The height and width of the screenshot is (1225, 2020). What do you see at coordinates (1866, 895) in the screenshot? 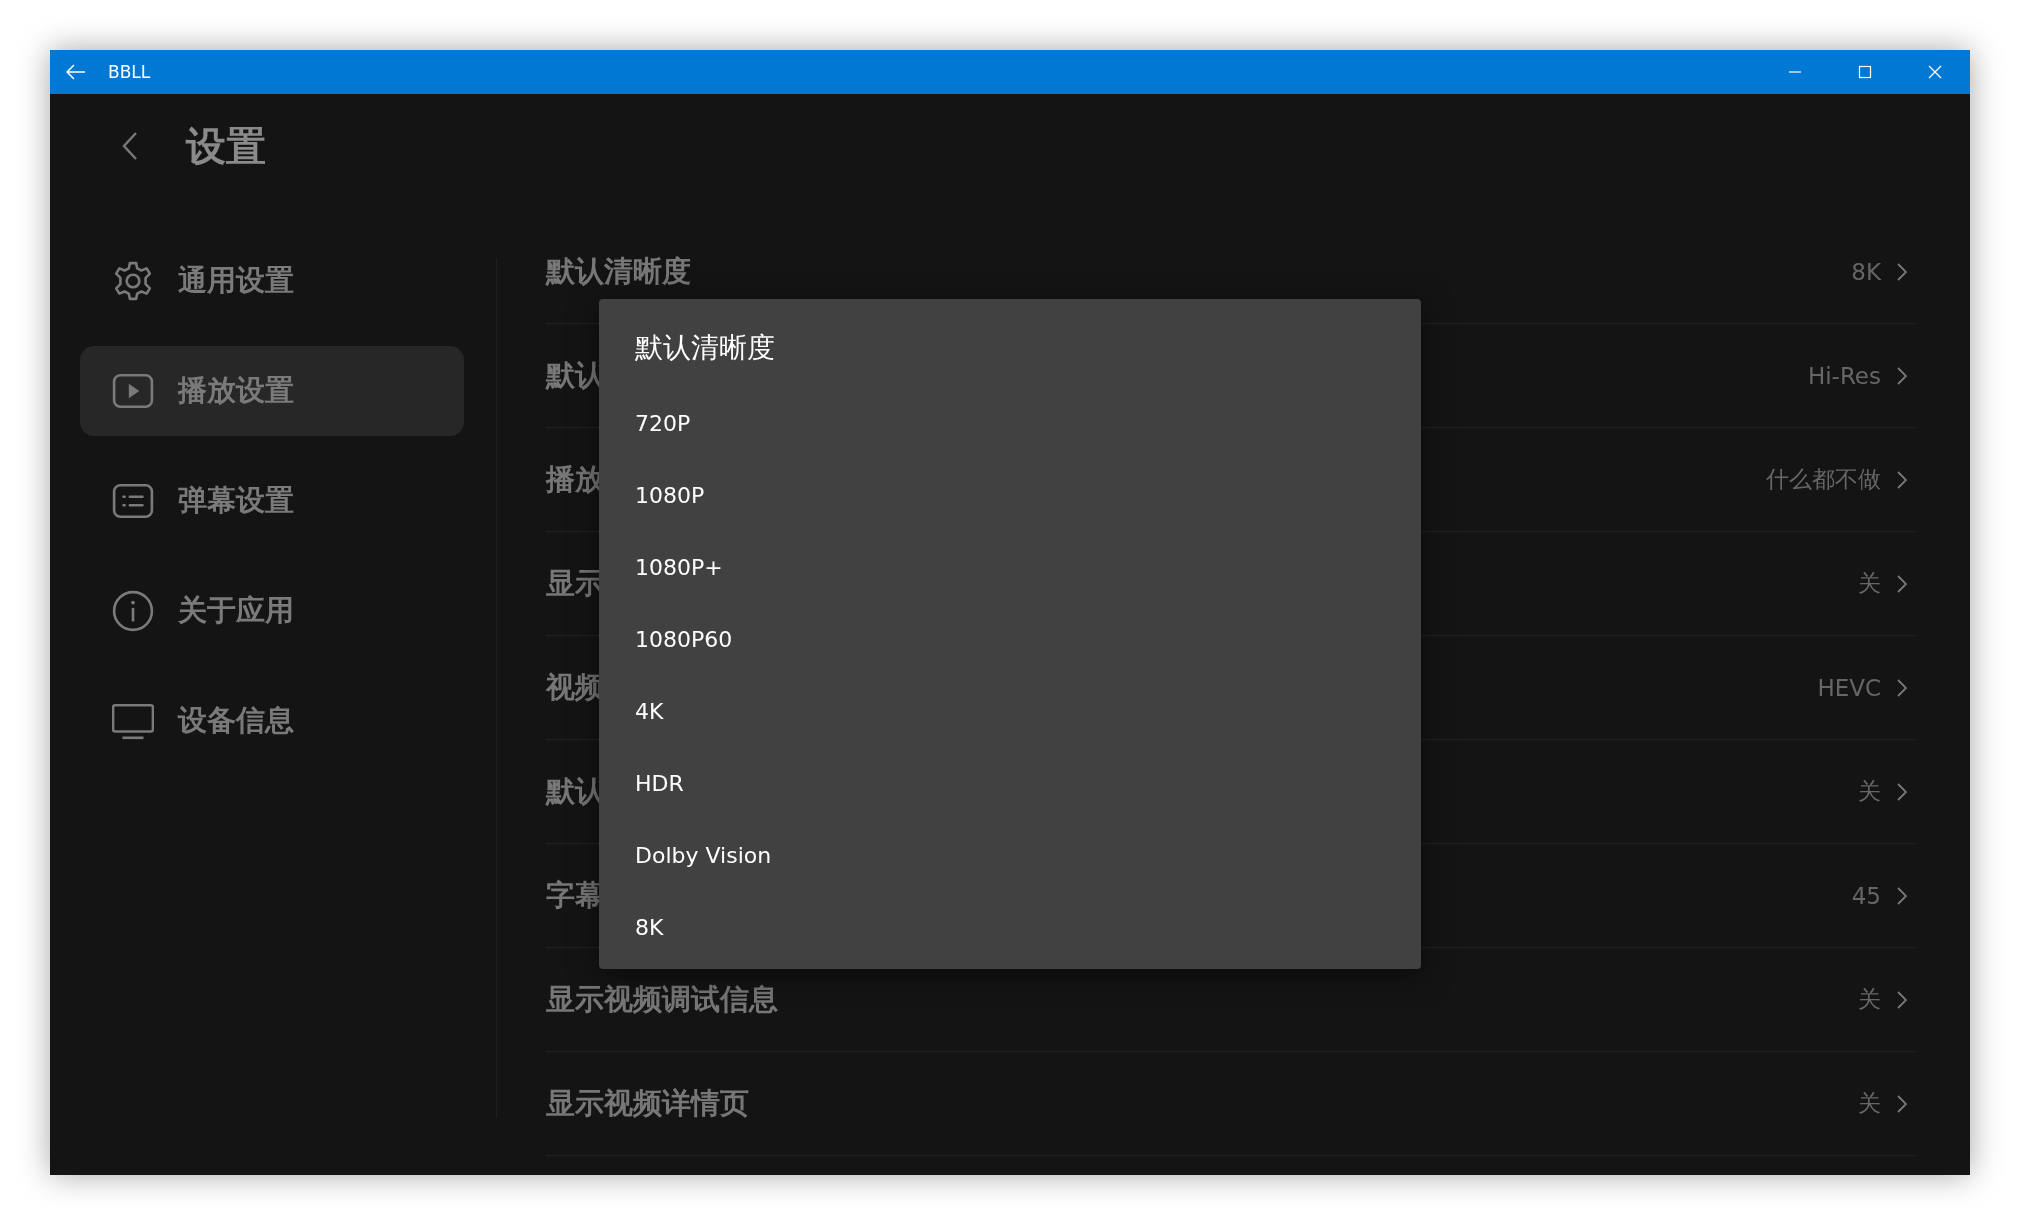
I see `setting-value: 45` at bounding box center [1866, 895].